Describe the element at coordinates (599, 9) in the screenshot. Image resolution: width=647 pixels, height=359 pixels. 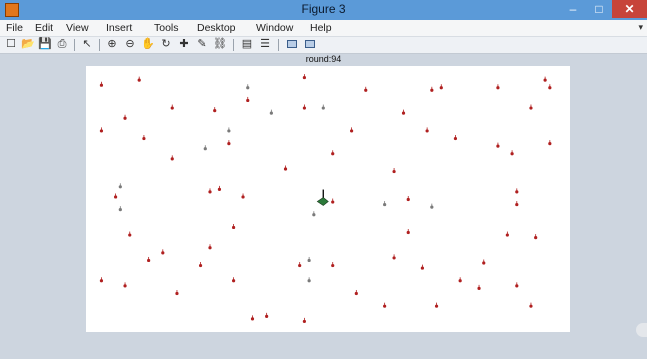
I see `maximize-button: □` at that location.